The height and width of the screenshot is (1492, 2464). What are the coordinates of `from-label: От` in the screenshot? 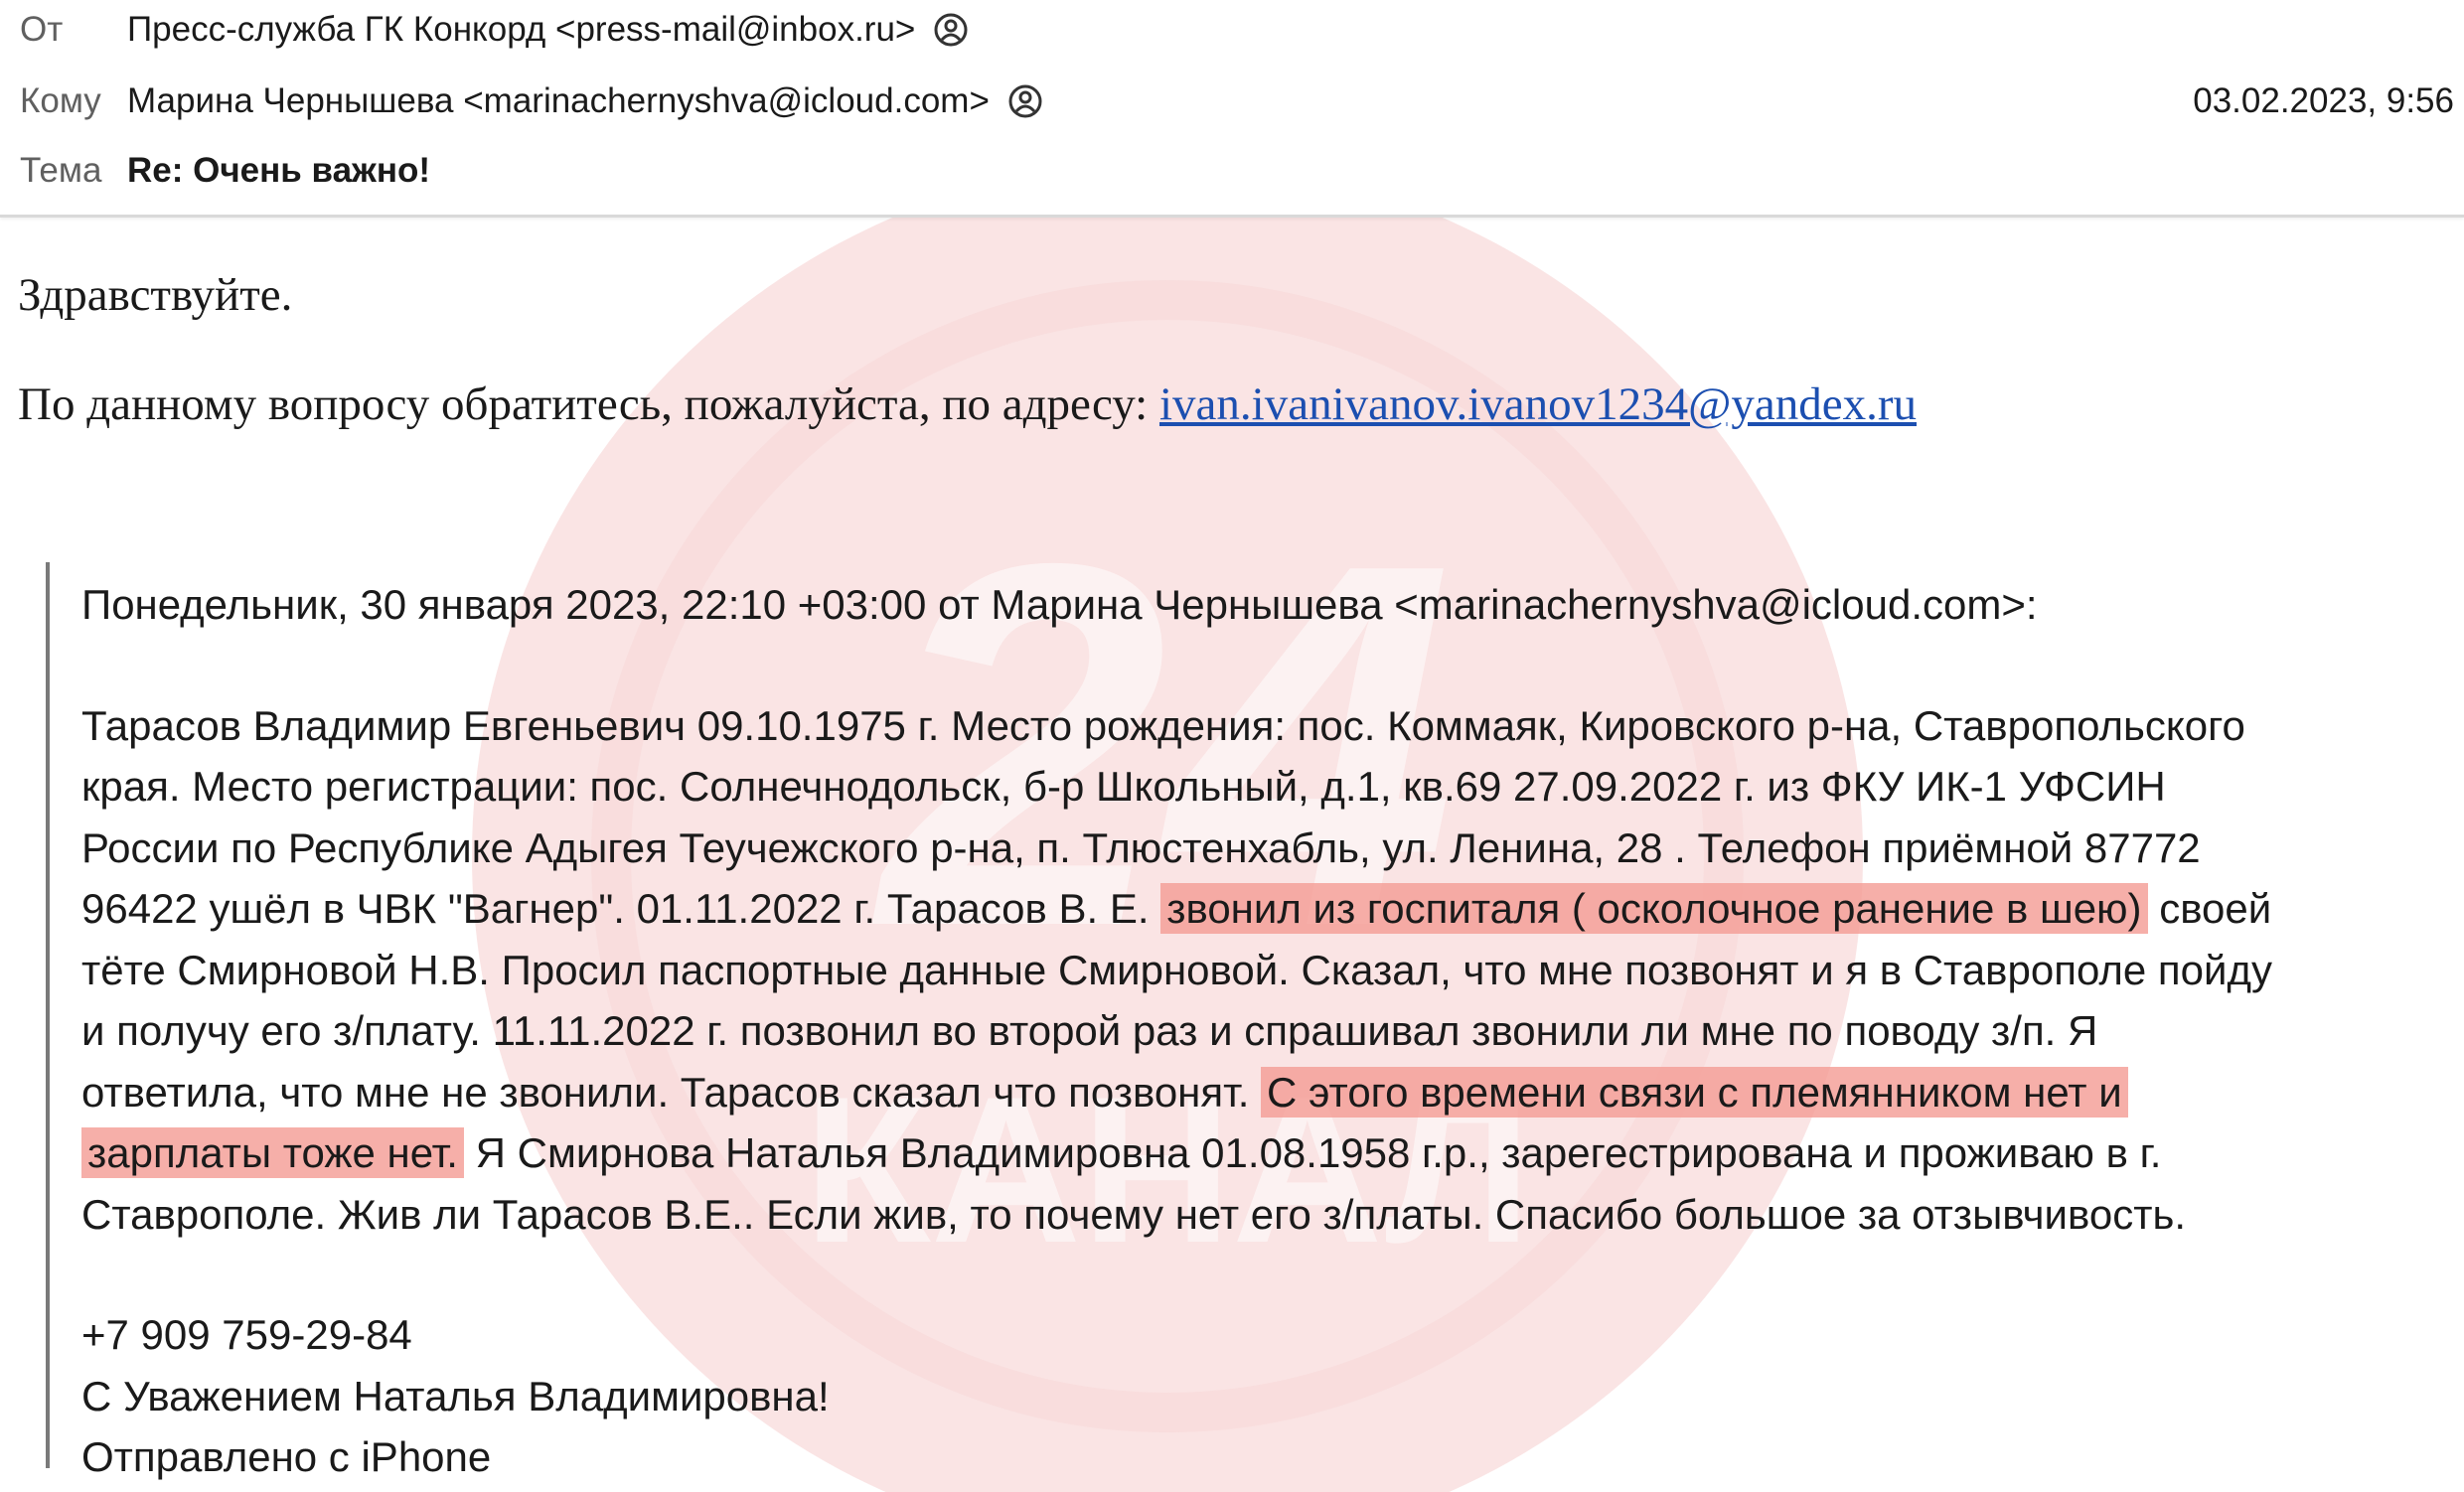 It's located at (42, 29).